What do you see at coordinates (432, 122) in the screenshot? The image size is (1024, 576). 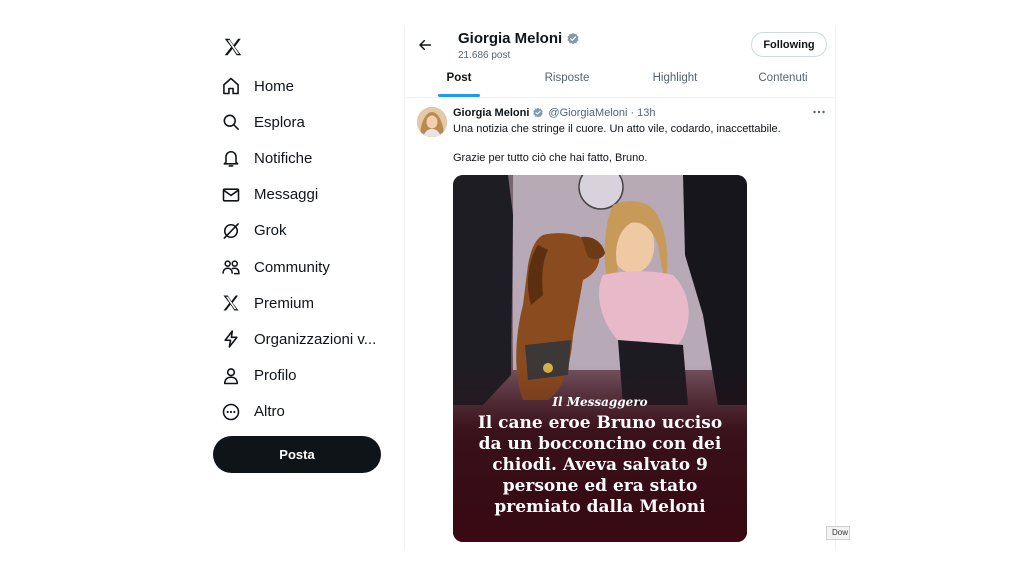 I see `avatar` at bounding box center [432, 122].